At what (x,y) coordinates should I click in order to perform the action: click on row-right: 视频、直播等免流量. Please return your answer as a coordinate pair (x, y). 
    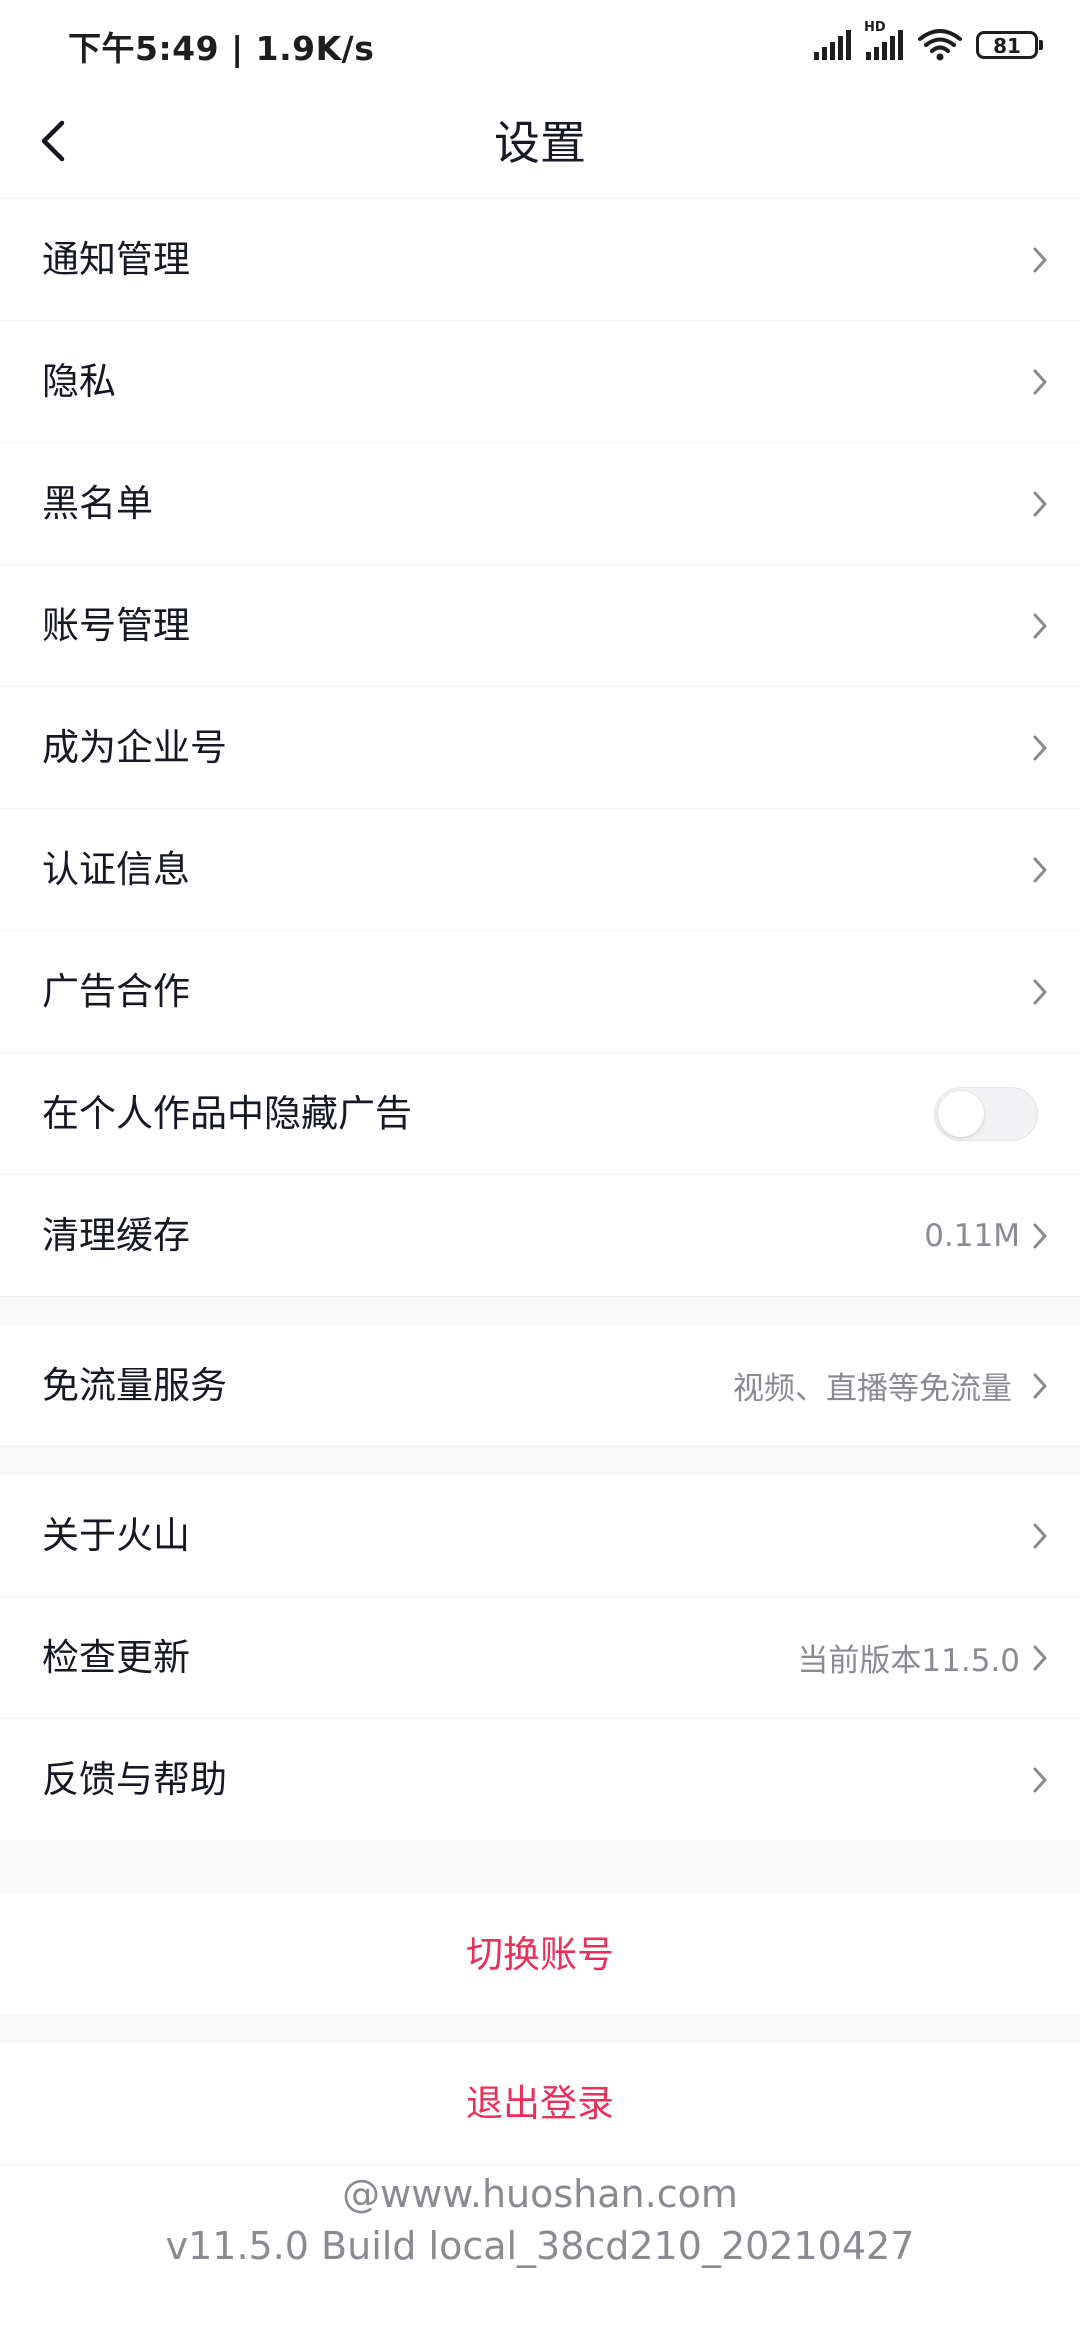
    Looking at the image, I should click on (891, 1385).